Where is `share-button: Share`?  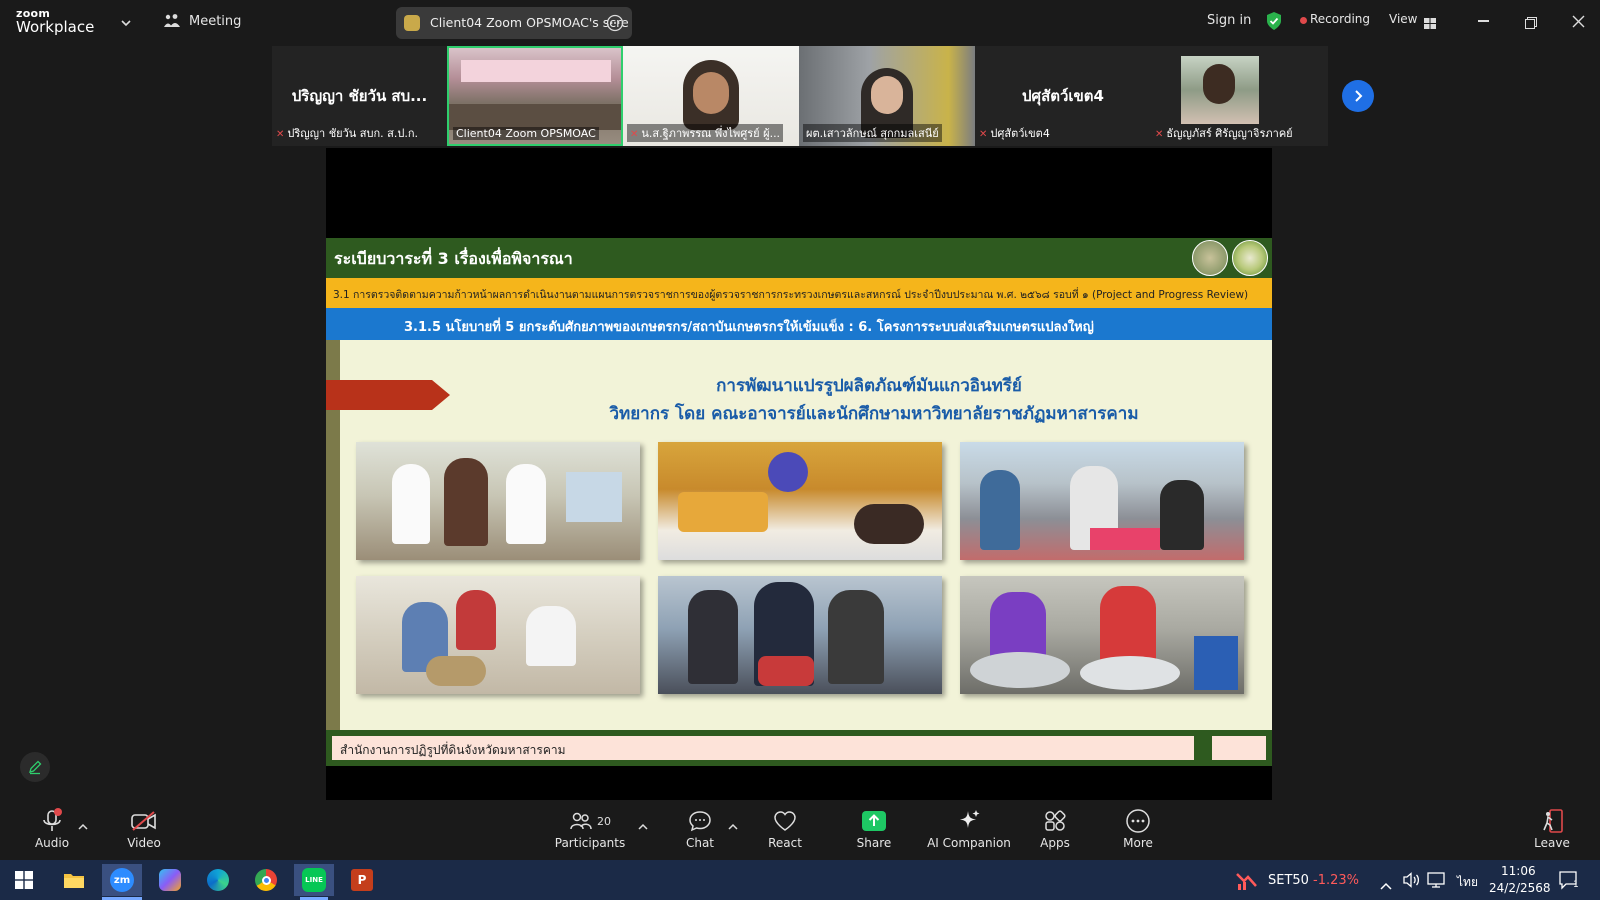
share-button: Share is located at coordinates (874, 829).